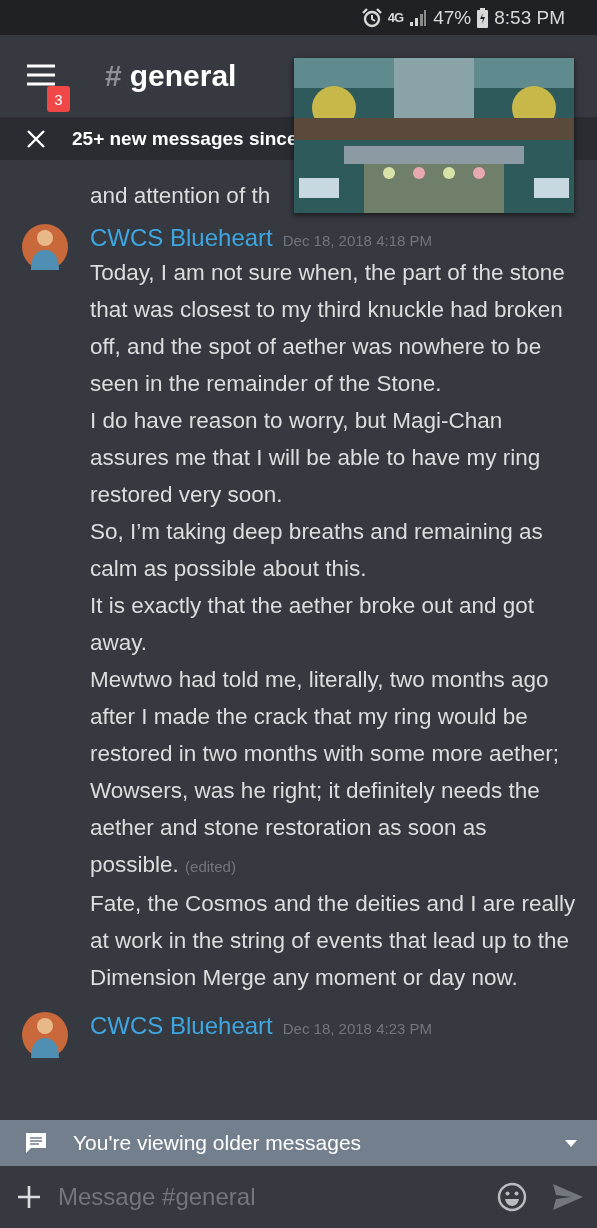  I want to click on message-text: So, I’m taking deep breaths and remaining as calm as possible about this., so click(317, 550).